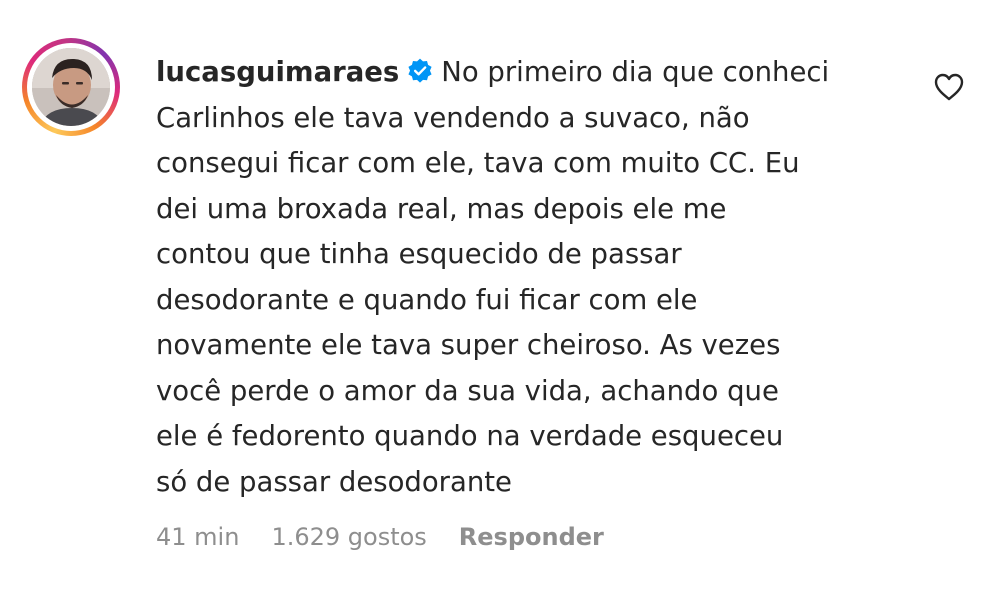  Describe the element at coordinates (419, 254) in the screenshot. I see `comment-line-5: contou que tinha esquecido de passar` at that location.